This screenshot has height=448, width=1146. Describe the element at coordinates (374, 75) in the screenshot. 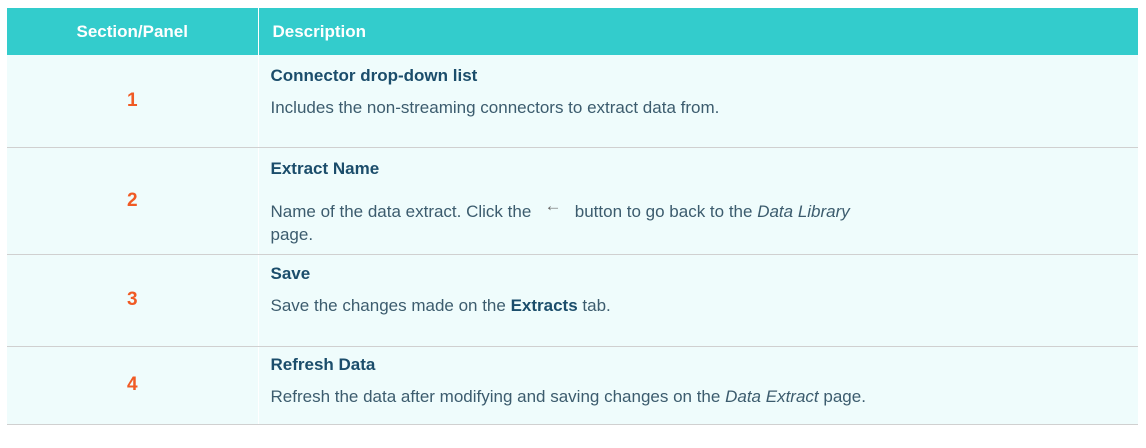

I see `row-title: Connector drop-down list` at that location.